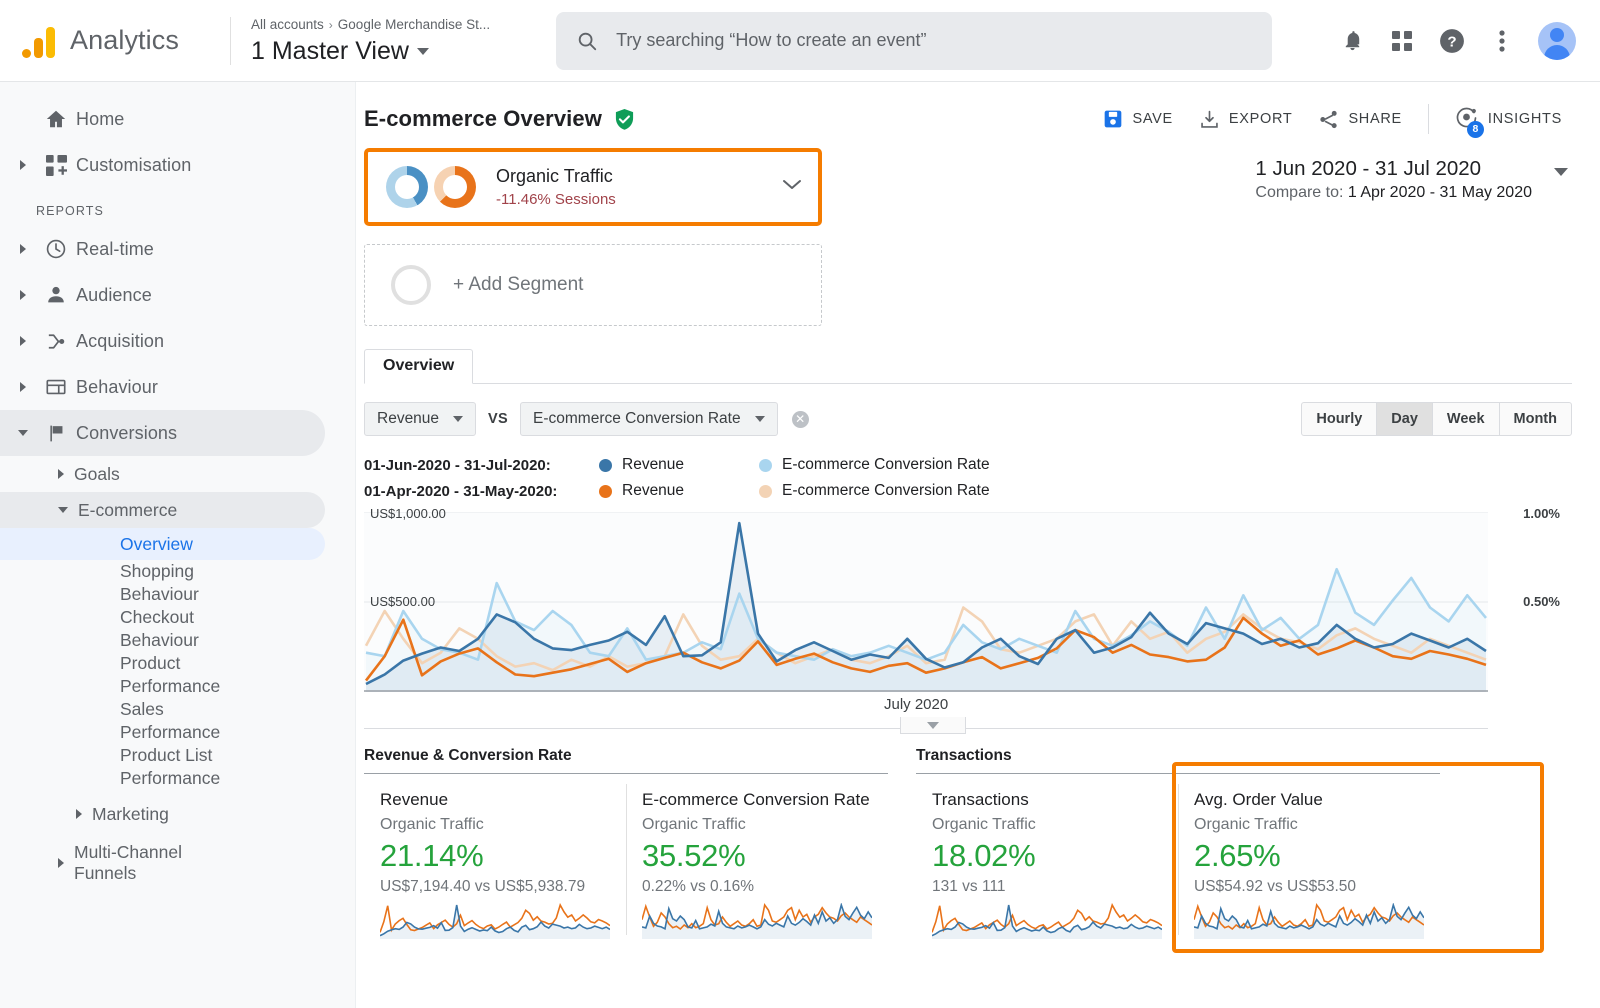 This screenshot has width=1600, height=1008. What do you see at coordinates (1393, 193) in the screenshot?
I see `date-range-compare: Compare to: 1 Apr 2020 - 31 May 2020` at bounding box center [1393, 193].